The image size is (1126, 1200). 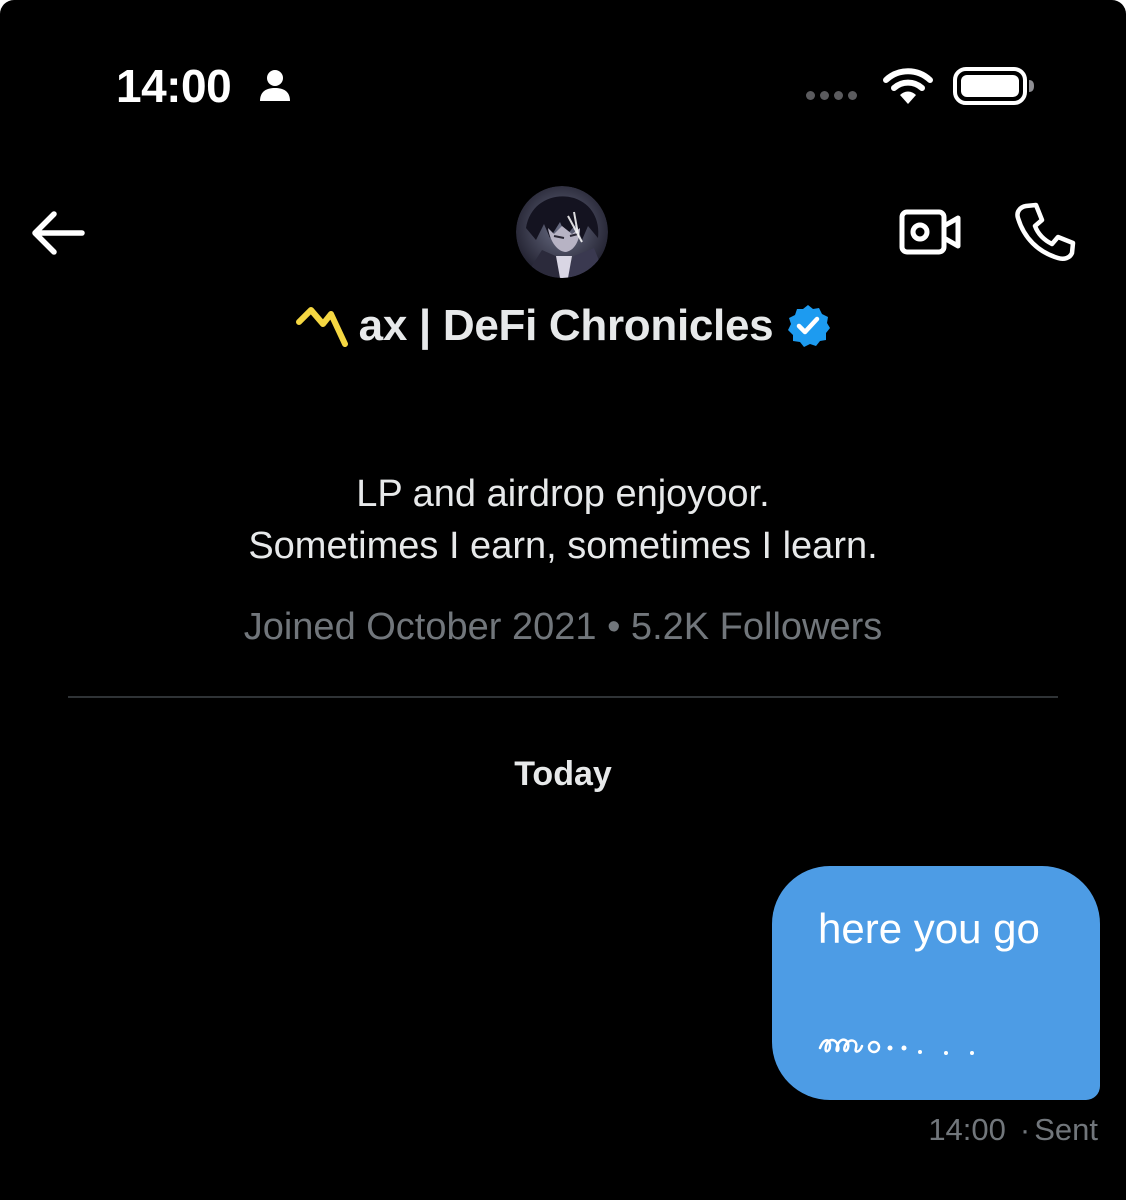 I want to click on profile-join-followers: Joined October 2021 • 5.2K Followers, so click(x=563, y=627).